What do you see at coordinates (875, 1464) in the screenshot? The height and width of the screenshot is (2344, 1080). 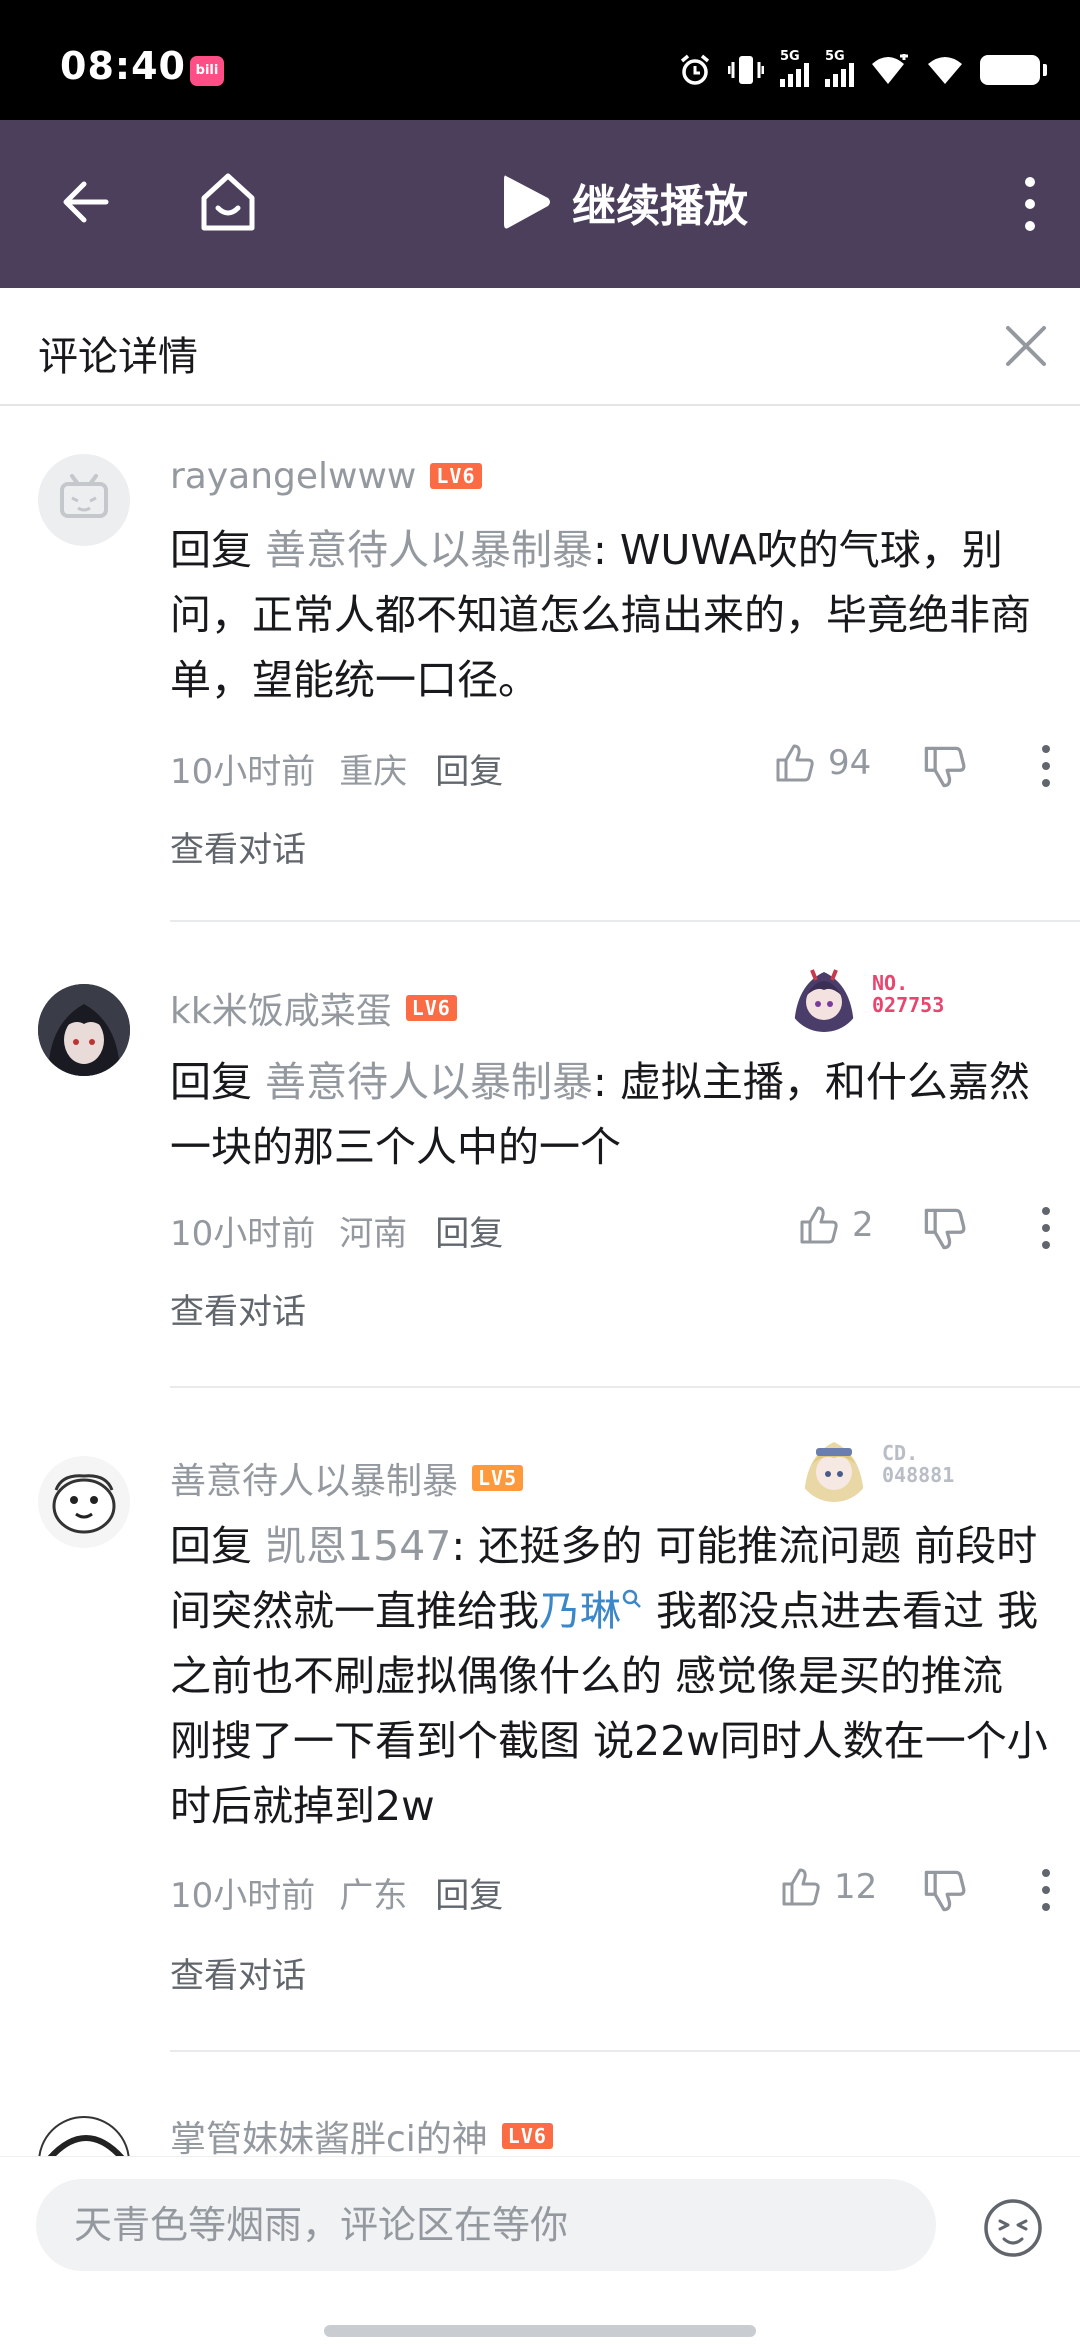 I see `fan-badge: CD. 048881` at bounding box center [875, 1464].